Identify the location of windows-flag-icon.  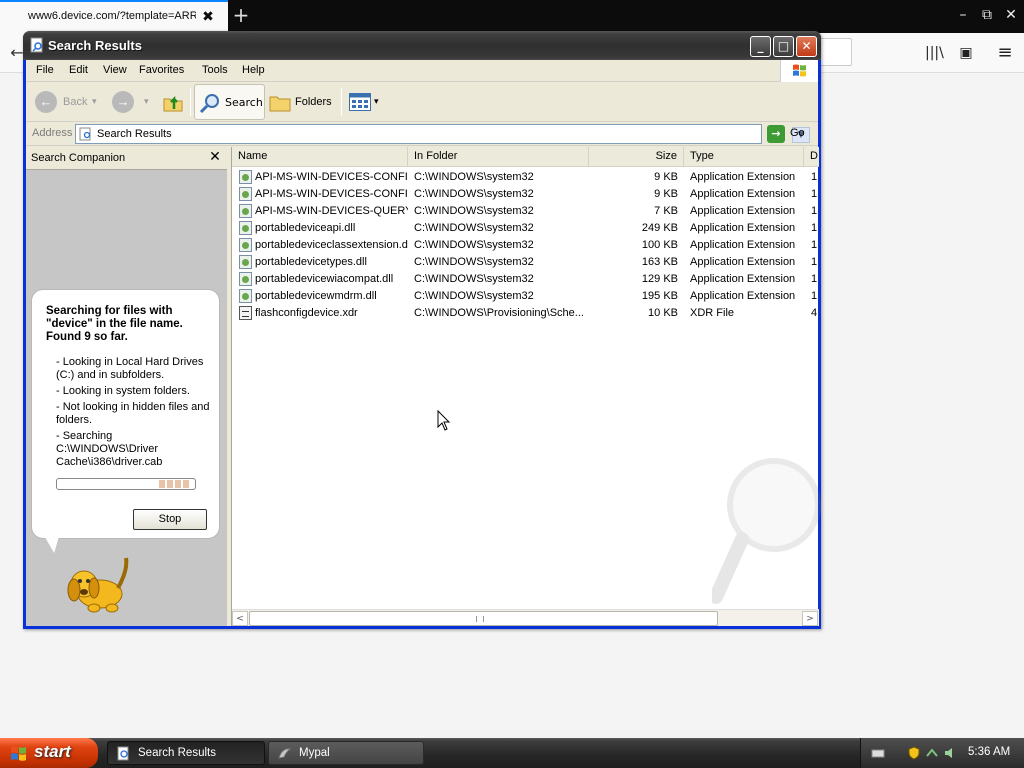
(18, 753).